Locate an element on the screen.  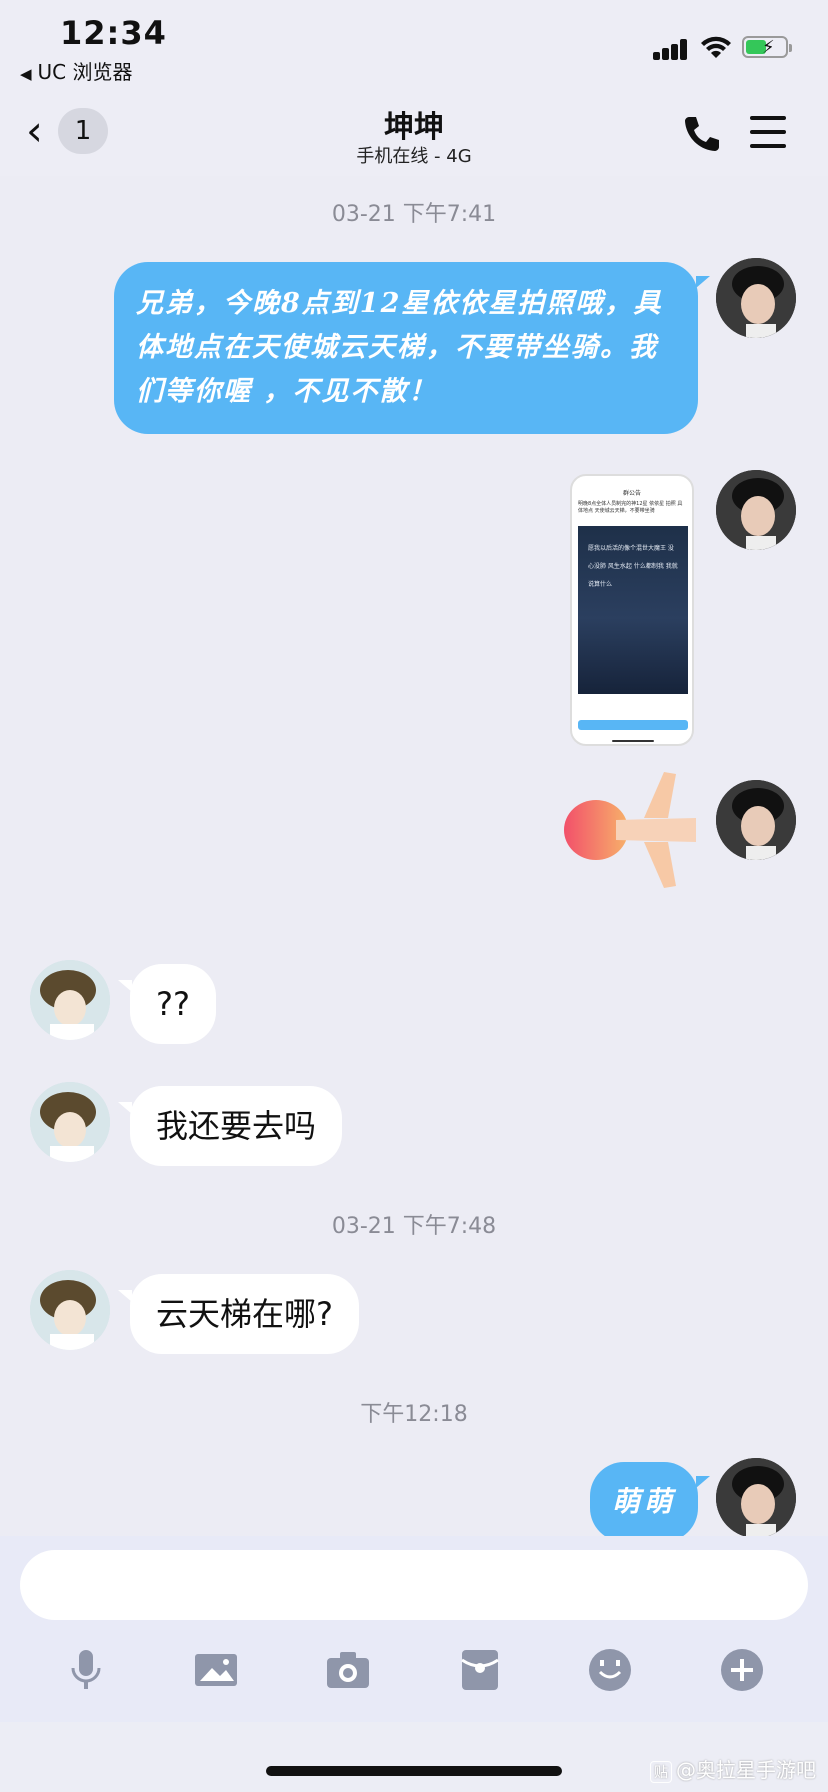
watermark: 贴 @奥拉星手游吧 is located at coordinates (733, 1768).